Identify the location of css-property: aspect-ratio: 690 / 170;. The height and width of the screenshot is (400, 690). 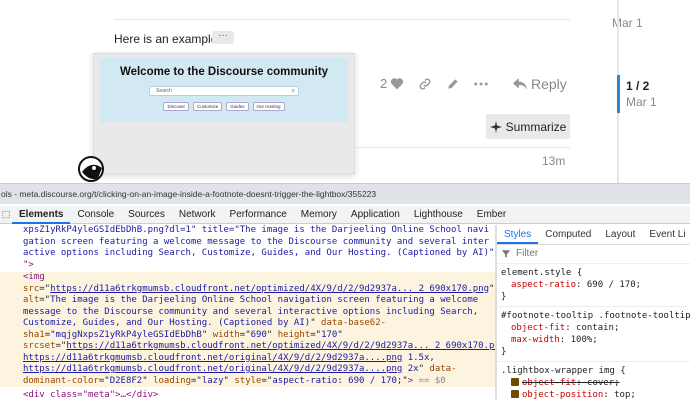
(593, 285).